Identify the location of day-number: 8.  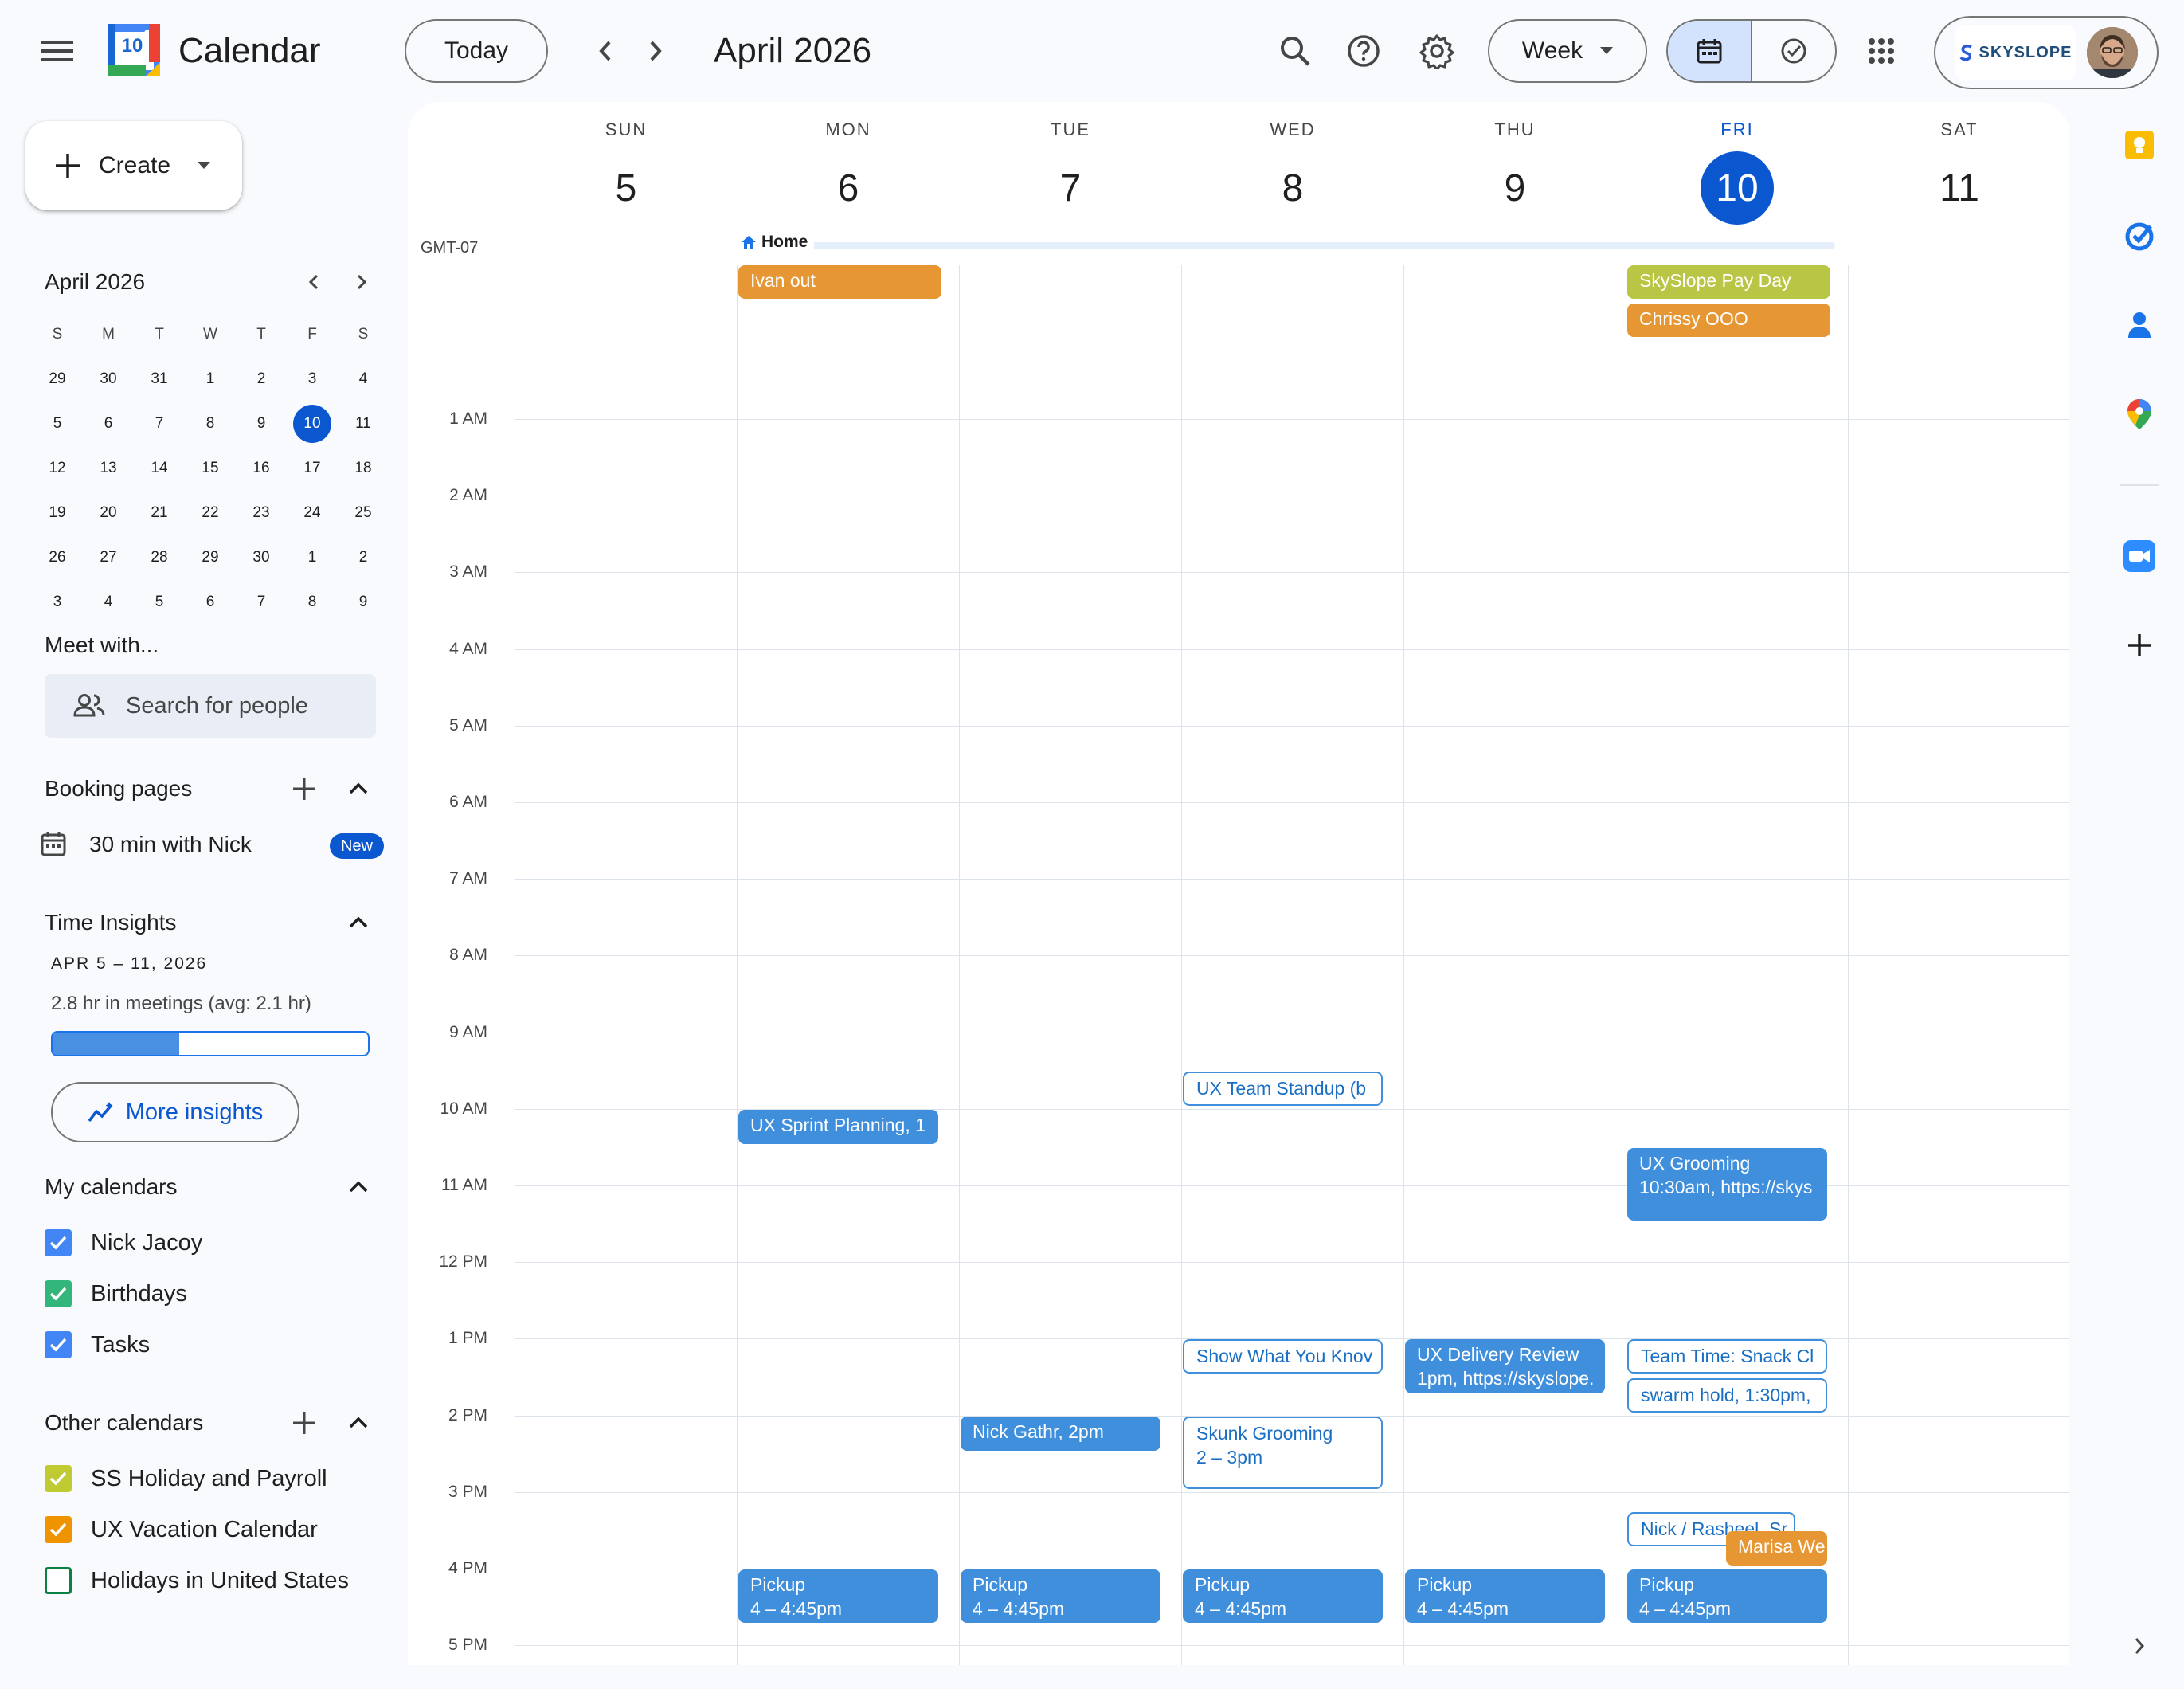
(1292, 188).